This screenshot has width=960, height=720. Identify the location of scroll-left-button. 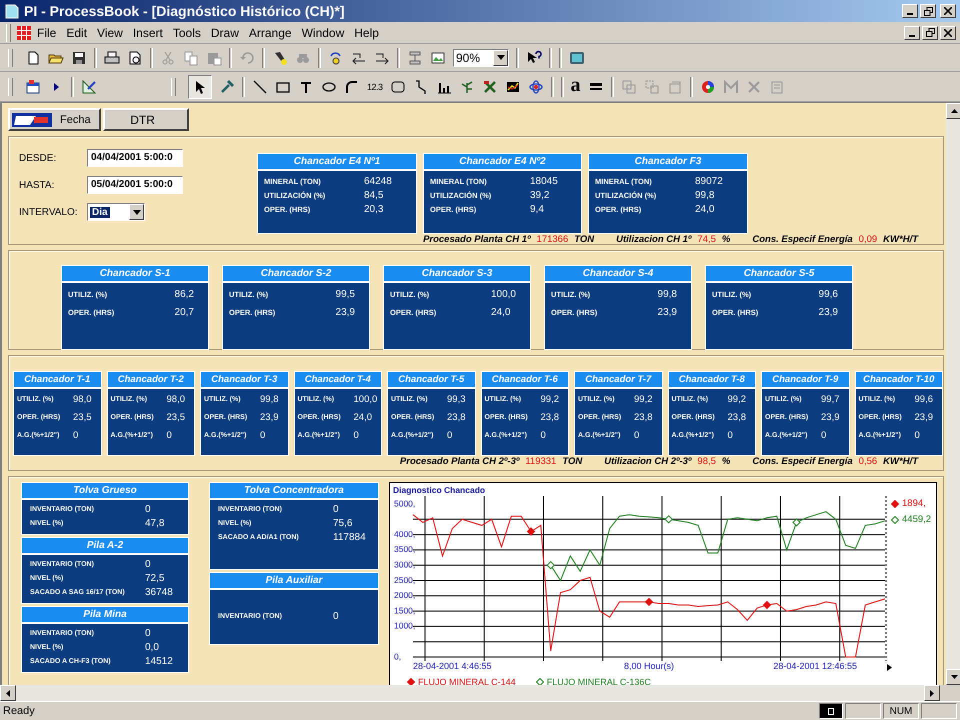
(8, 693).